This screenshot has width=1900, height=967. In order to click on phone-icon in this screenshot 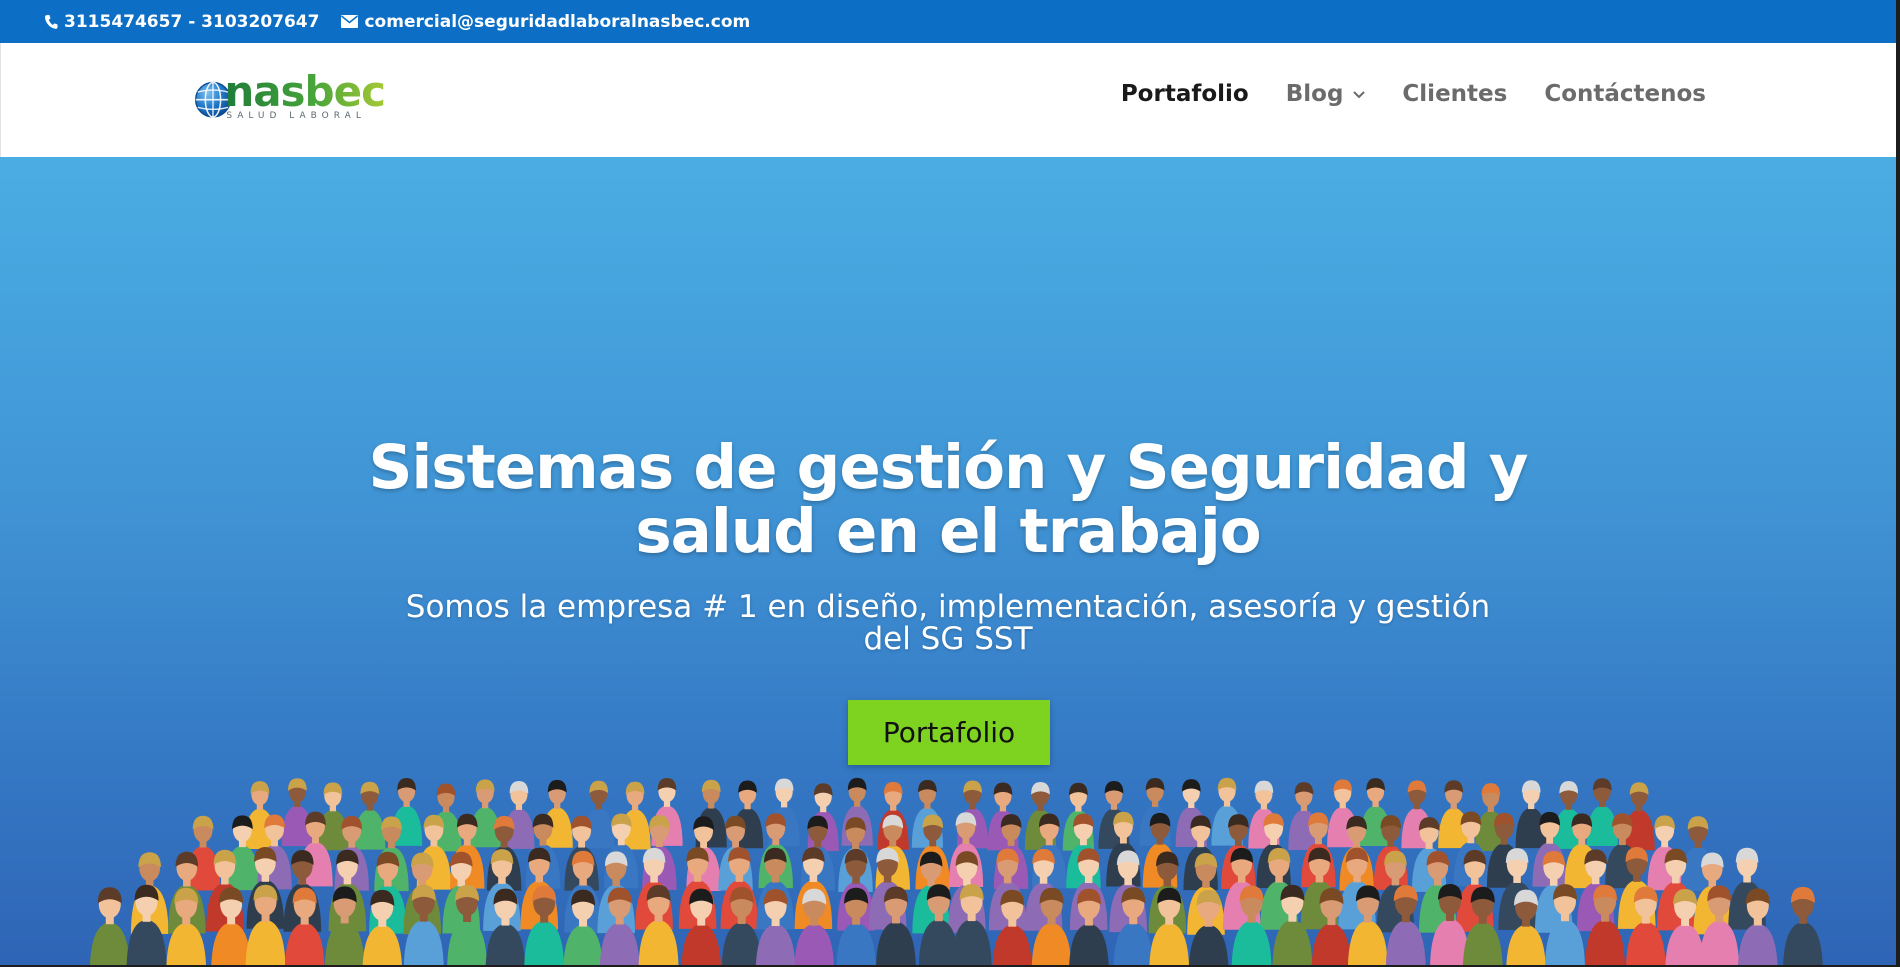, I will do `click(51, 21)`.